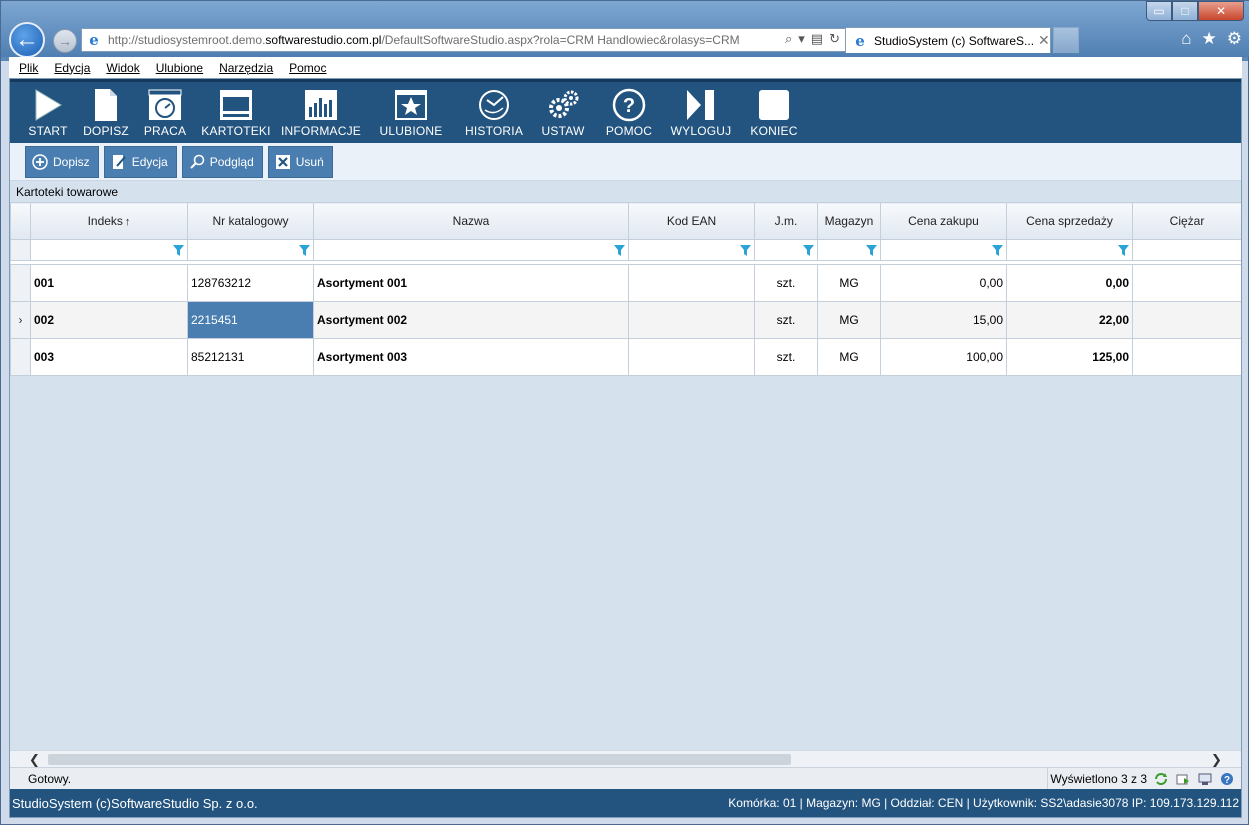 Image resolution: width=1249 pixels, height=825 pixels. Describe the element at coordinates (28, 68) in the screenshot. I see `menu-plik: Plik` at that location.